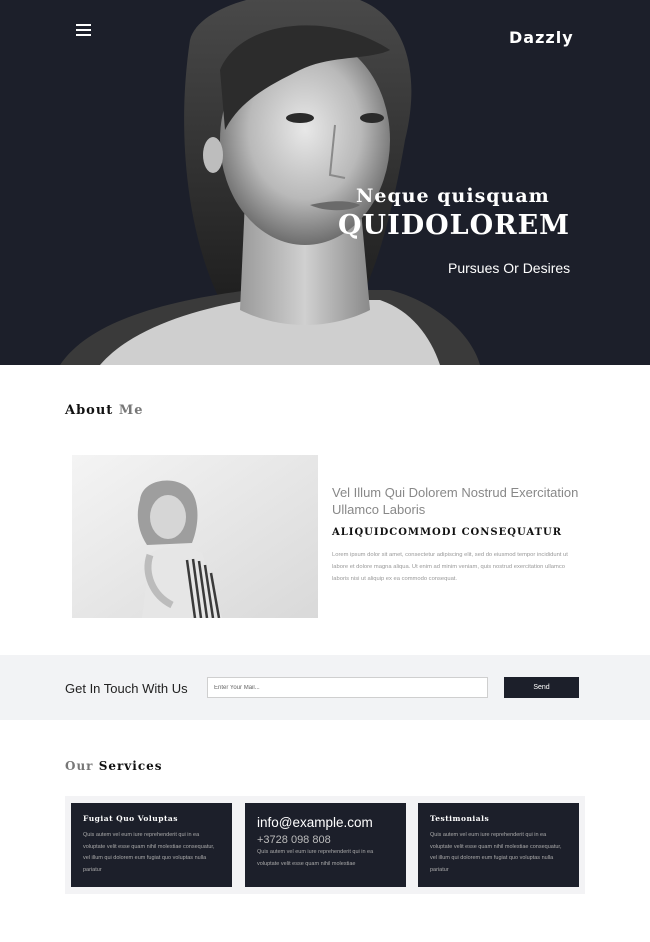  I want to click on service-card-title: Fugiat Quo Voluptas, so click(130, 818).